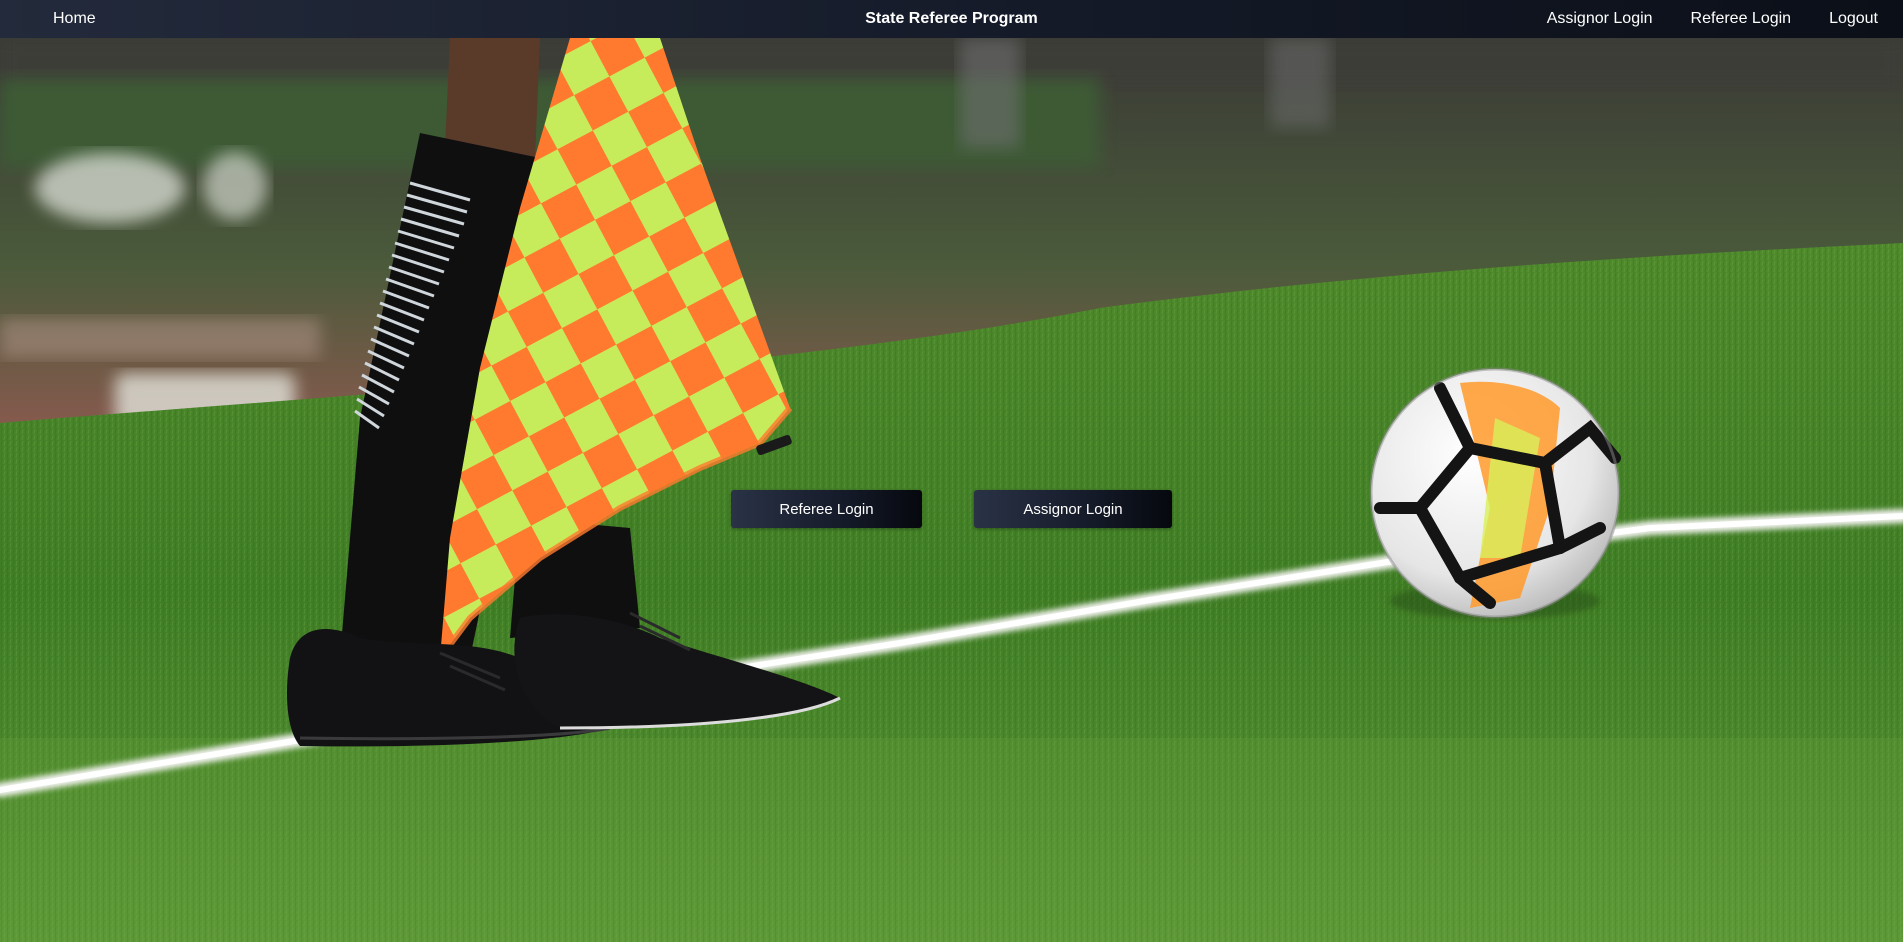  Describe the element at coordinates (74, 19) in the screenshot. I see `nav-home-link: Home` at that location.